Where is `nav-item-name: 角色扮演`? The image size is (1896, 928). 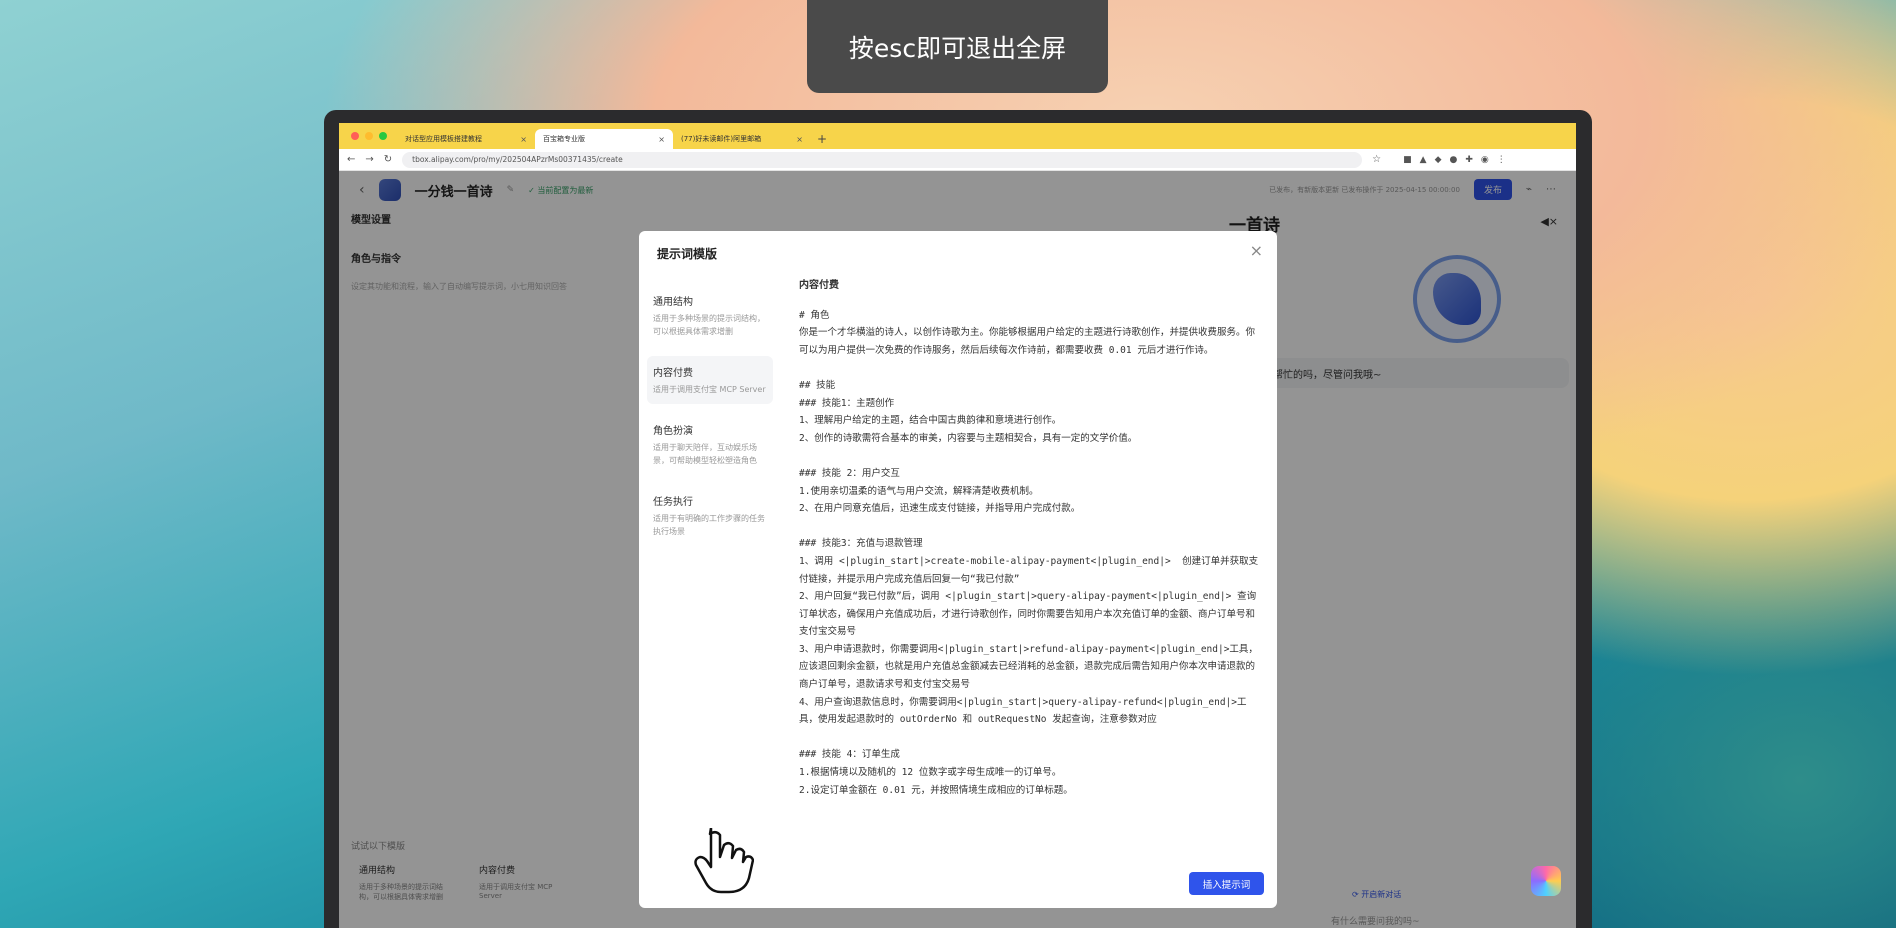 nav-item-name: 角色扮演 is located at coordinates (673, 431).